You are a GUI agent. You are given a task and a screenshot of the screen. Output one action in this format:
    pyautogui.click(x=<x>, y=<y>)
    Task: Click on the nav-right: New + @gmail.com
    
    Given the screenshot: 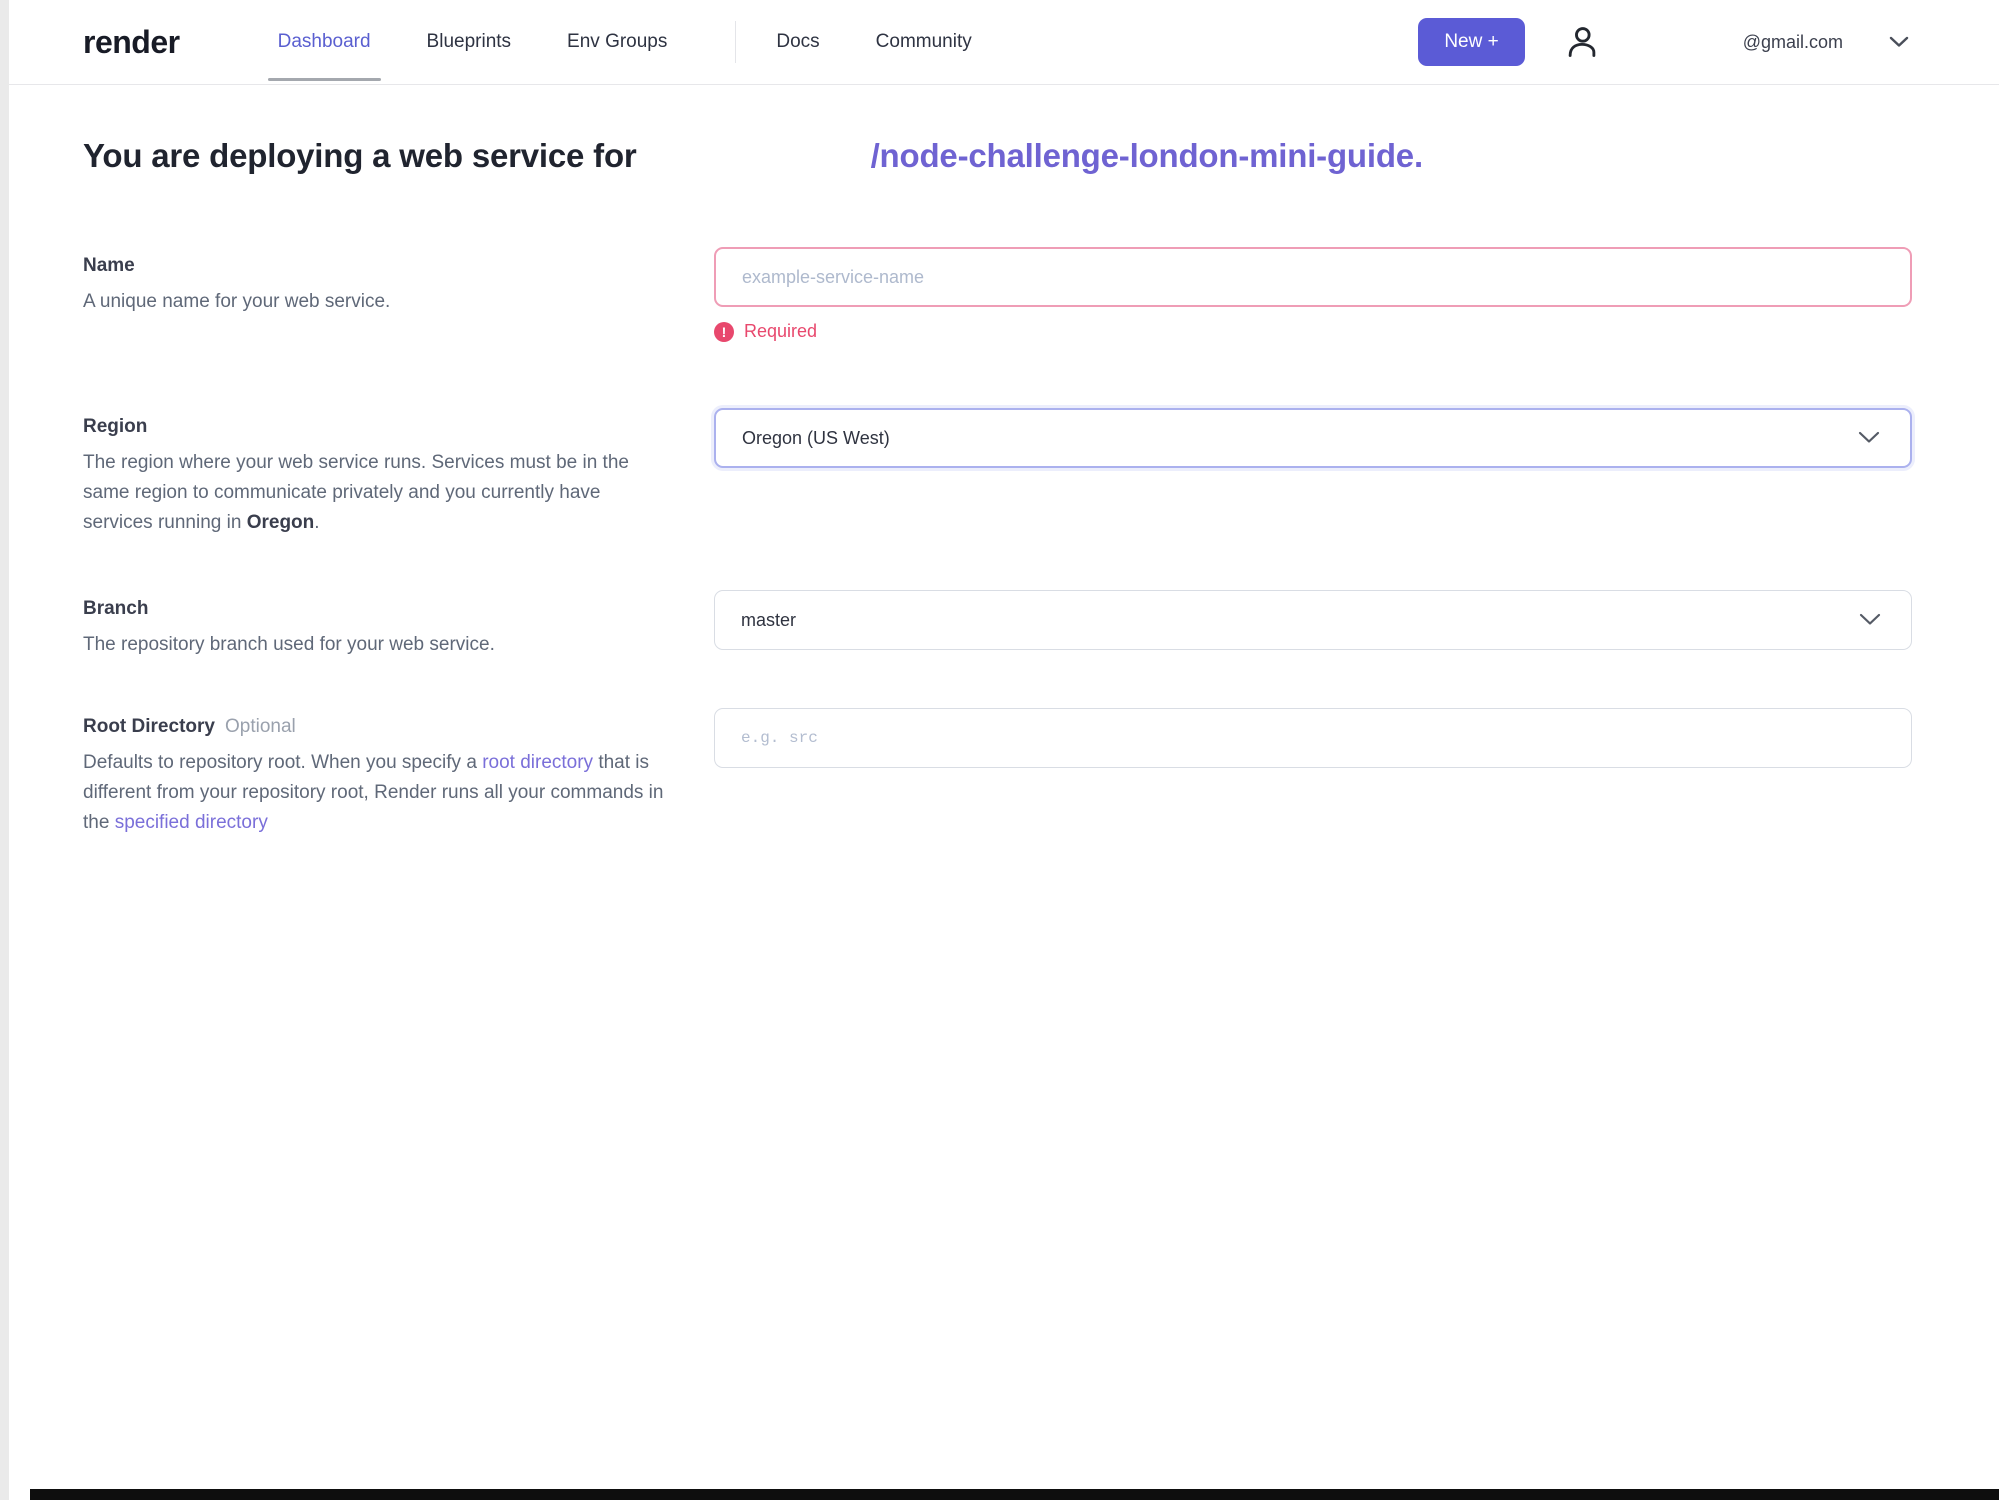 What is the action you would take?
    pyautogui.click(x=1663, y=42)
    